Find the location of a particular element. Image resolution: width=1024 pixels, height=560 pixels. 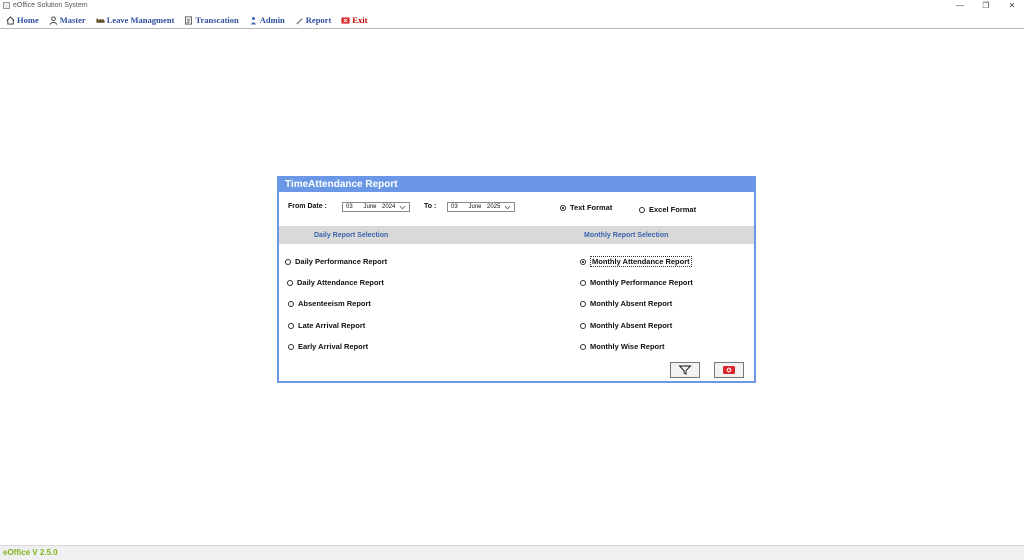

app-icon is located at coordinates (6, 5).